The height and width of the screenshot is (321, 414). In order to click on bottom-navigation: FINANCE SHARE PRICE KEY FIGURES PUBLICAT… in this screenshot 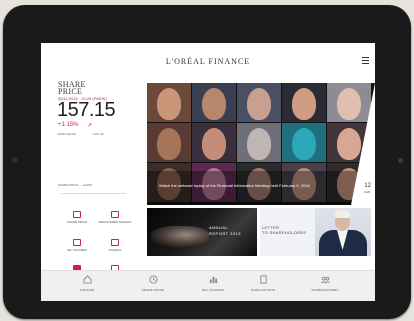, I will do `click(208, 285)`.